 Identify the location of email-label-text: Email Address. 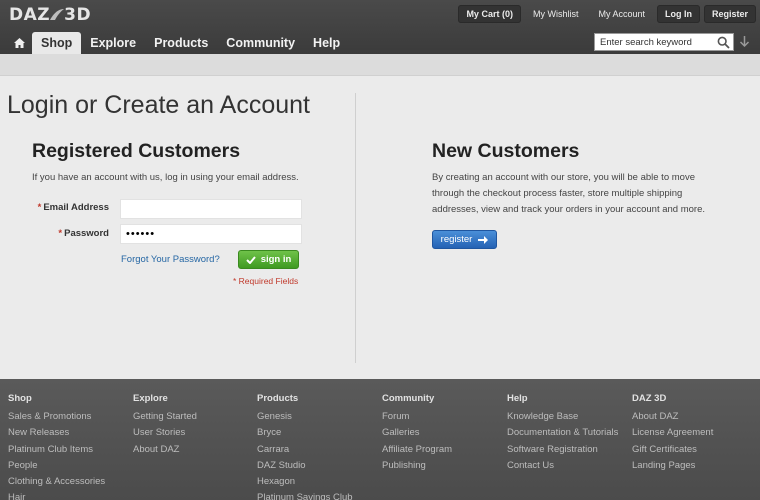
(76, 207).